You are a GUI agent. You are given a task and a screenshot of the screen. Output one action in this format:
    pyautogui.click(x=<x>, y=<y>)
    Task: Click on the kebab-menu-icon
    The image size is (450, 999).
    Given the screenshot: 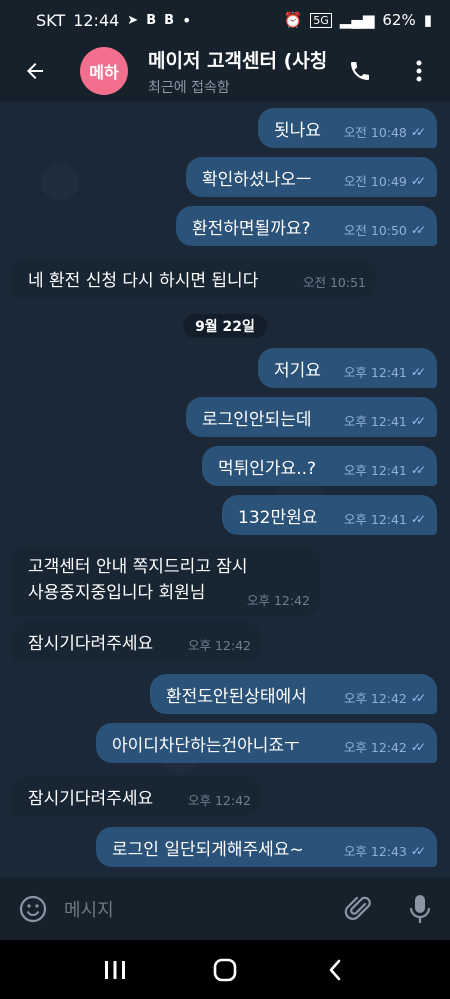 What is the action you would take?
    pyautogui.click(x=419, y=71)
    